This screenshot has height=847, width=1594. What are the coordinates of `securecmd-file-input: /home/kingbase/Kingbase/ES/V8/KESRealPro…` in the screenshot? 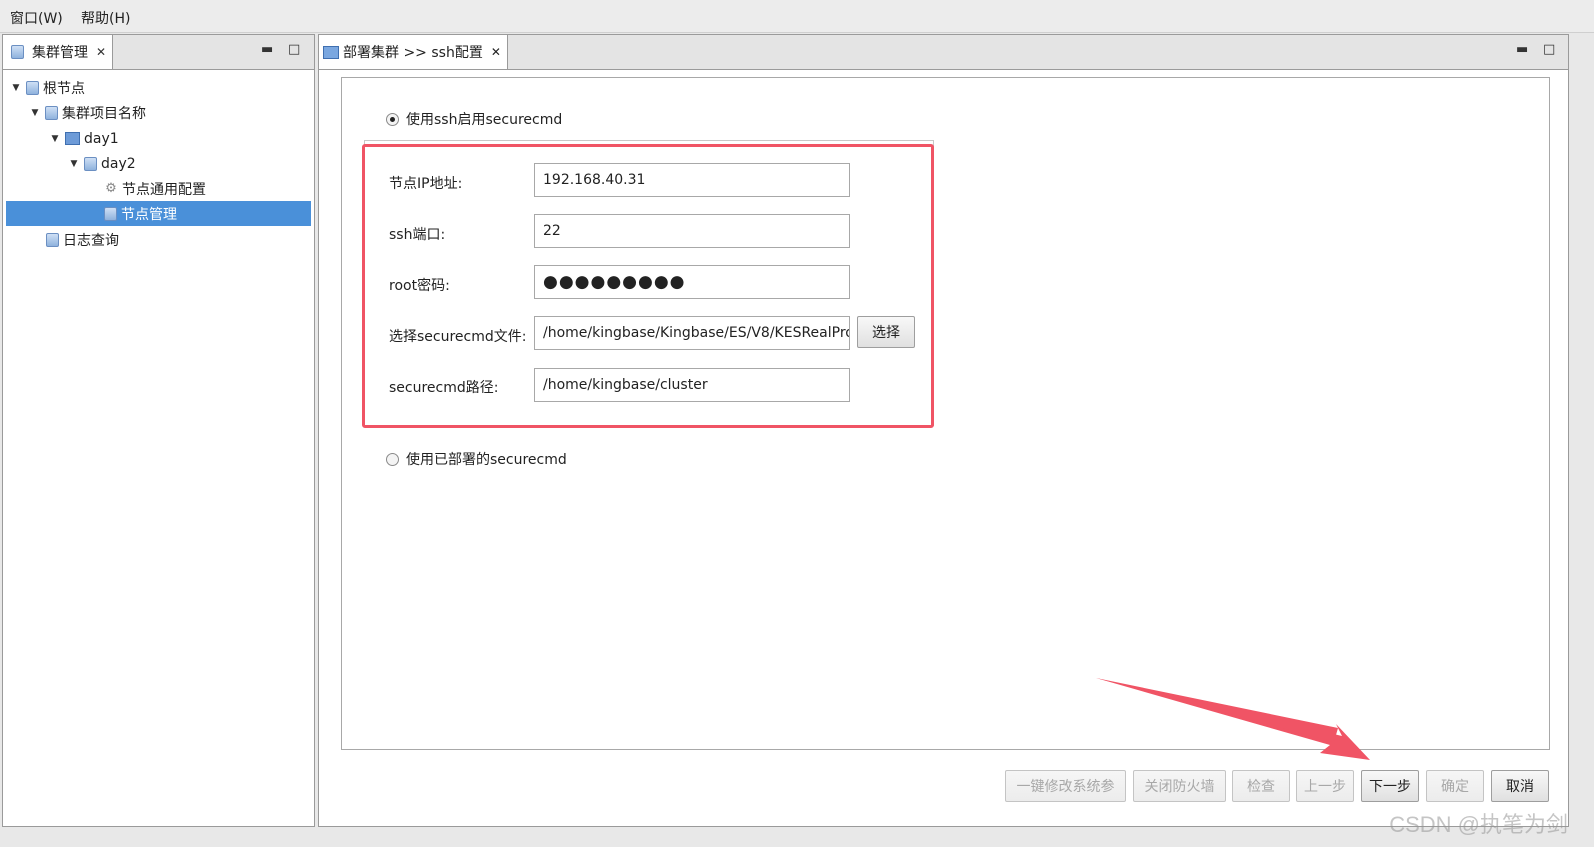 It's located at (692, 333).